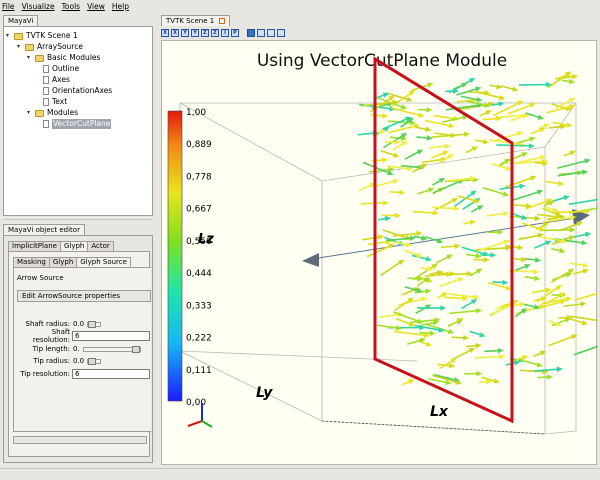 This screenshot has height=480, width=600. Describe the element at coordinates (215, 32) in the screenshot. I see `view-z-neg-icon: Z` at that location.